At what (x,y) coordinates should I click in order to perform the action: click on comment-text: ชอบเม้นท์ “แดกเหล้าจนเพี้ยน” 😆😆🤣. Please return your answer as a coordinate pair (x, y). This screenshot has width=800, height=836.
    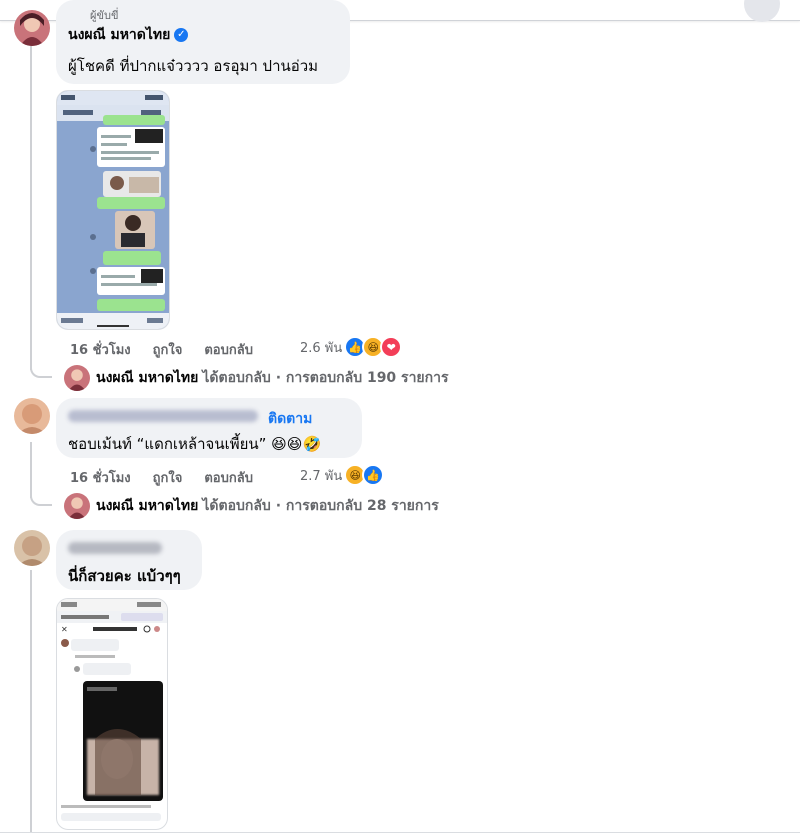
    Looking at the image, I should click on (195, 444).